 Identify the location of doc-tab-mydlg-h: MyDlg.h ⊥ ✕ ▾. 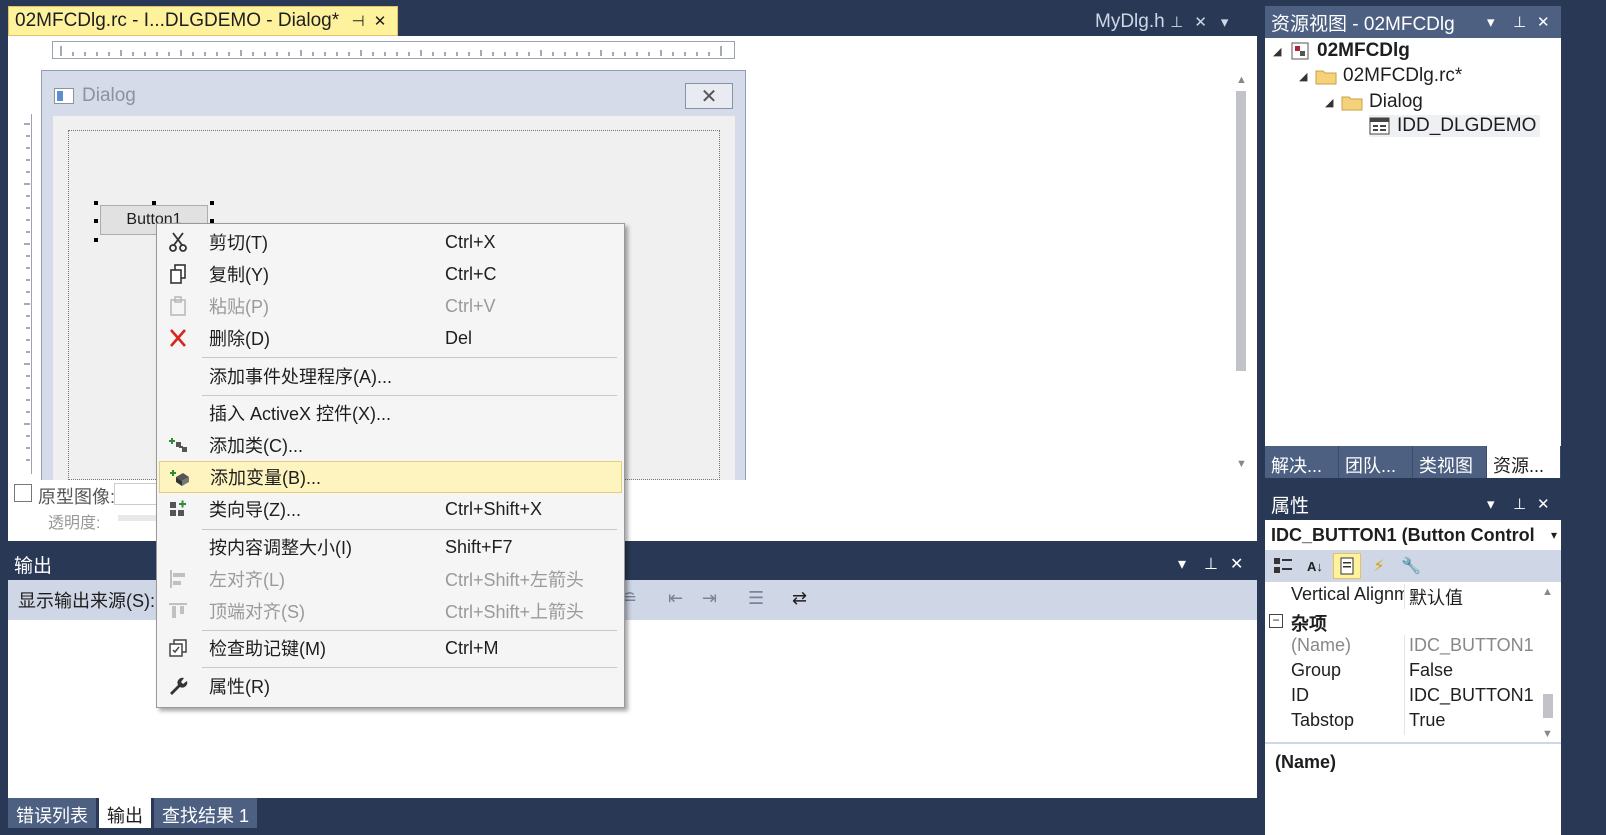
(1180, 22).